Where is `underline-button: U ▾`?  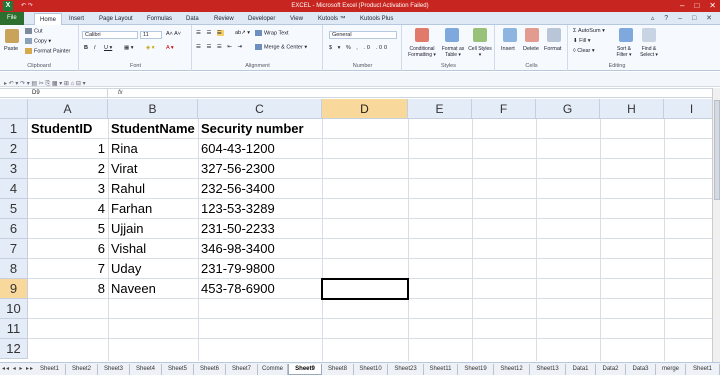 underline-button: U ▾ is located at coordinates (108, 48).